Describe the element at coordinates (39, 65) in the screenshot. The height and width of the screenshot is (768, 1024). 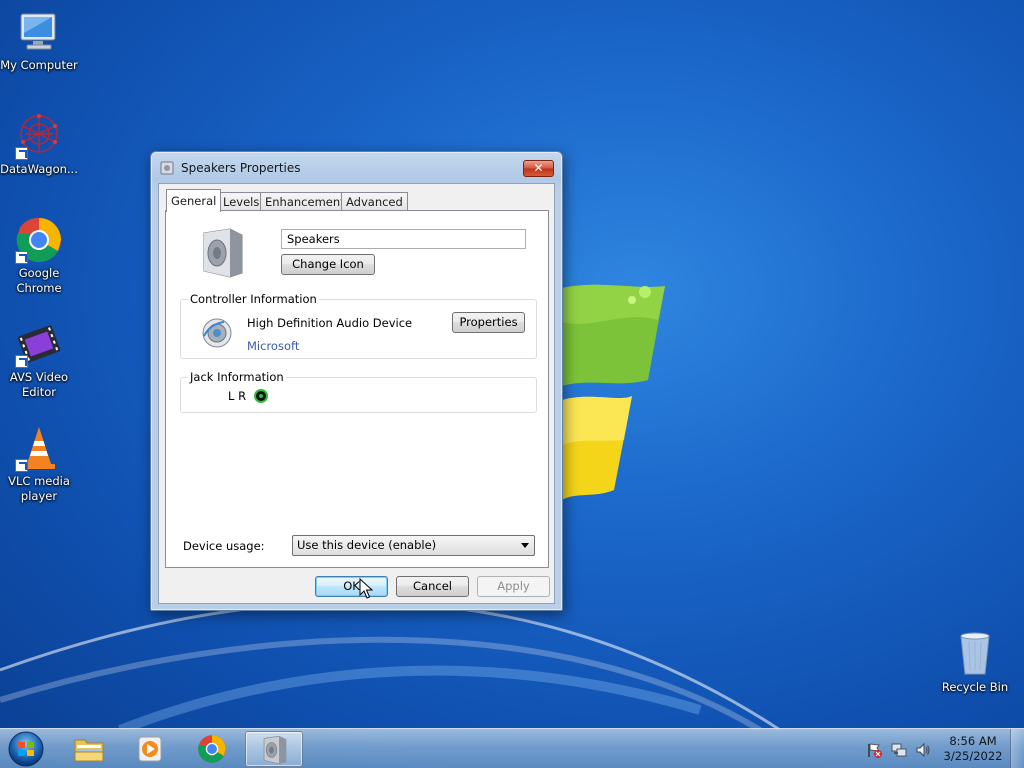
I see `desktop-icon-label: My Computer` at that location.